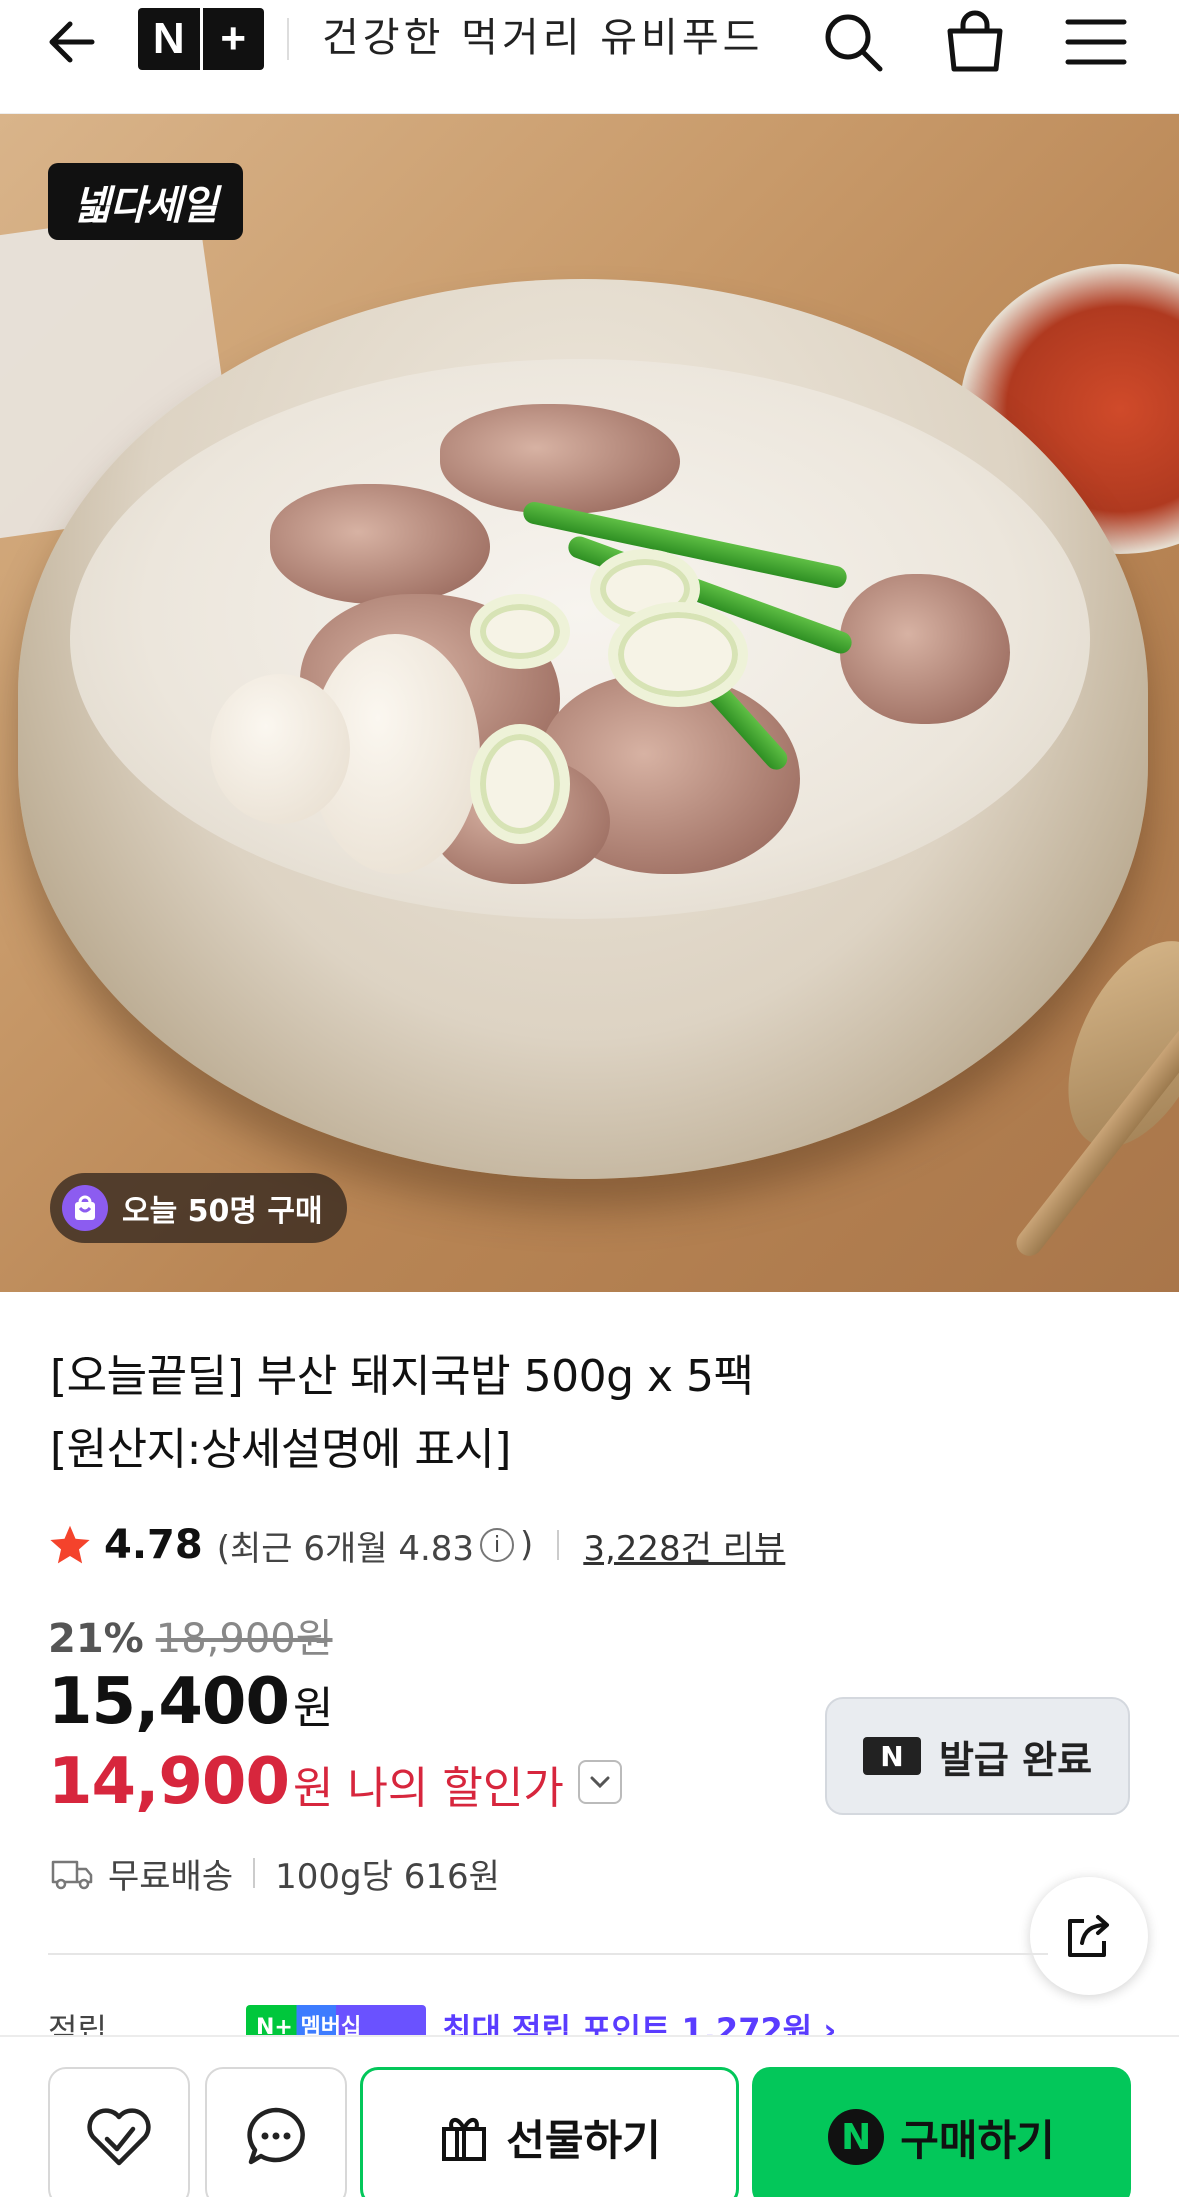 This screenshot has width=1179, height=2197. I want to click on share-button, so click(1089, 1936).